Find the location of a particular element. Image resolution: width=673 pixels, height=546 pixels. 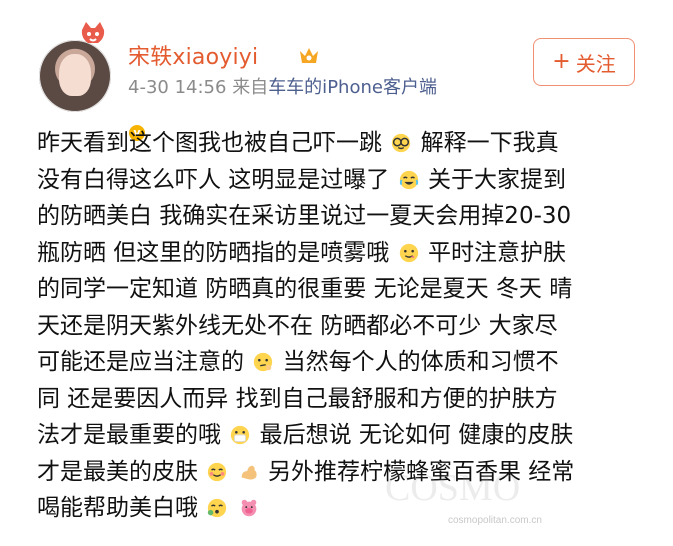

content-line: 法才是最重要的哦 最后想说 无论如何 健康的皮肤 is located at coordinates (342, 436).